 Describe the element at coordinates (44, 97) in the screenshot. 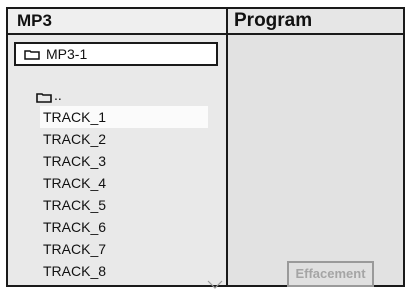

I see `folder-up-icon` at that location.